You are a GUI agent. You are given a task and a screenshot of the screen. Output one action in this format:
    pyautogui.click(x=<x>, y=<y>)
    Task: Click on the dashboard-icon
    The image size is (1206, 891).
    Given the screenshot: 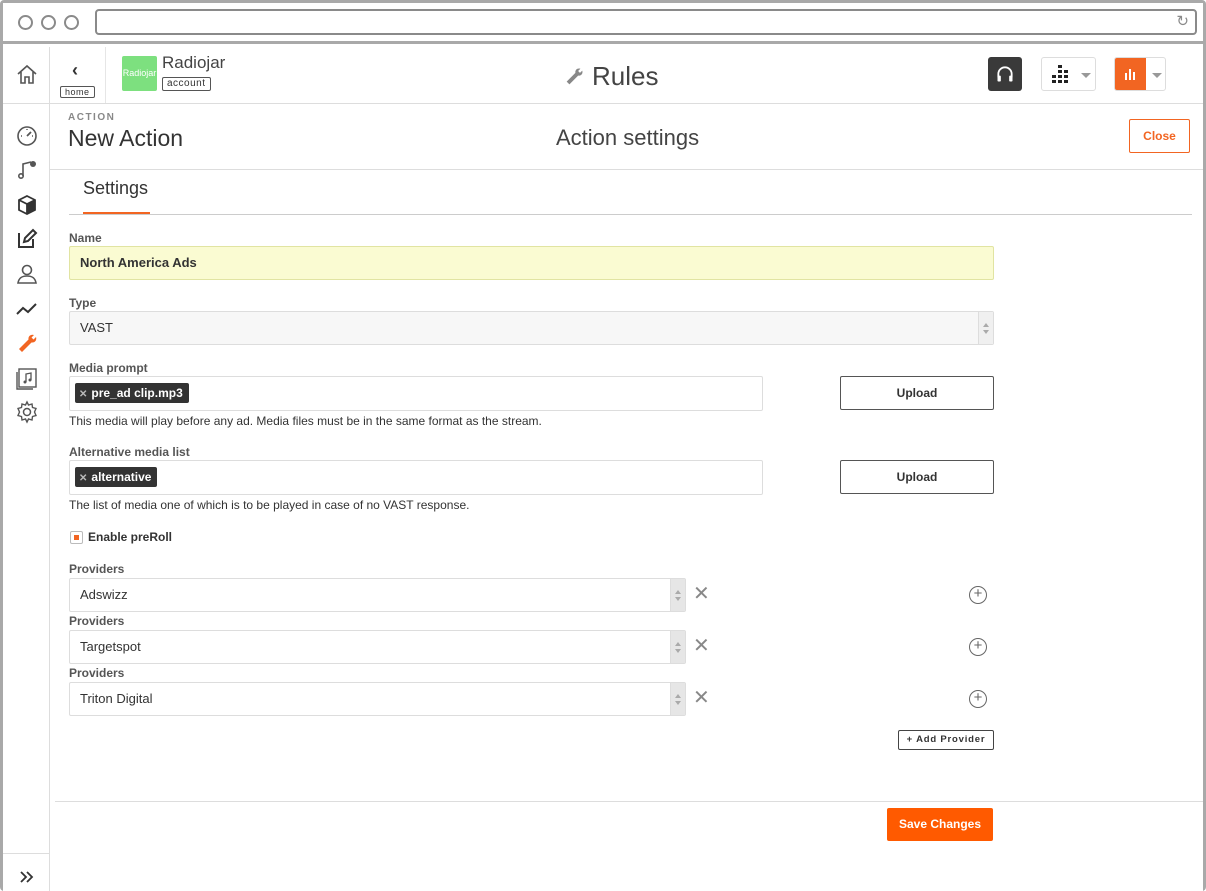 What is the action you would take?
    pyautogui.click(x=27, y=135)
    